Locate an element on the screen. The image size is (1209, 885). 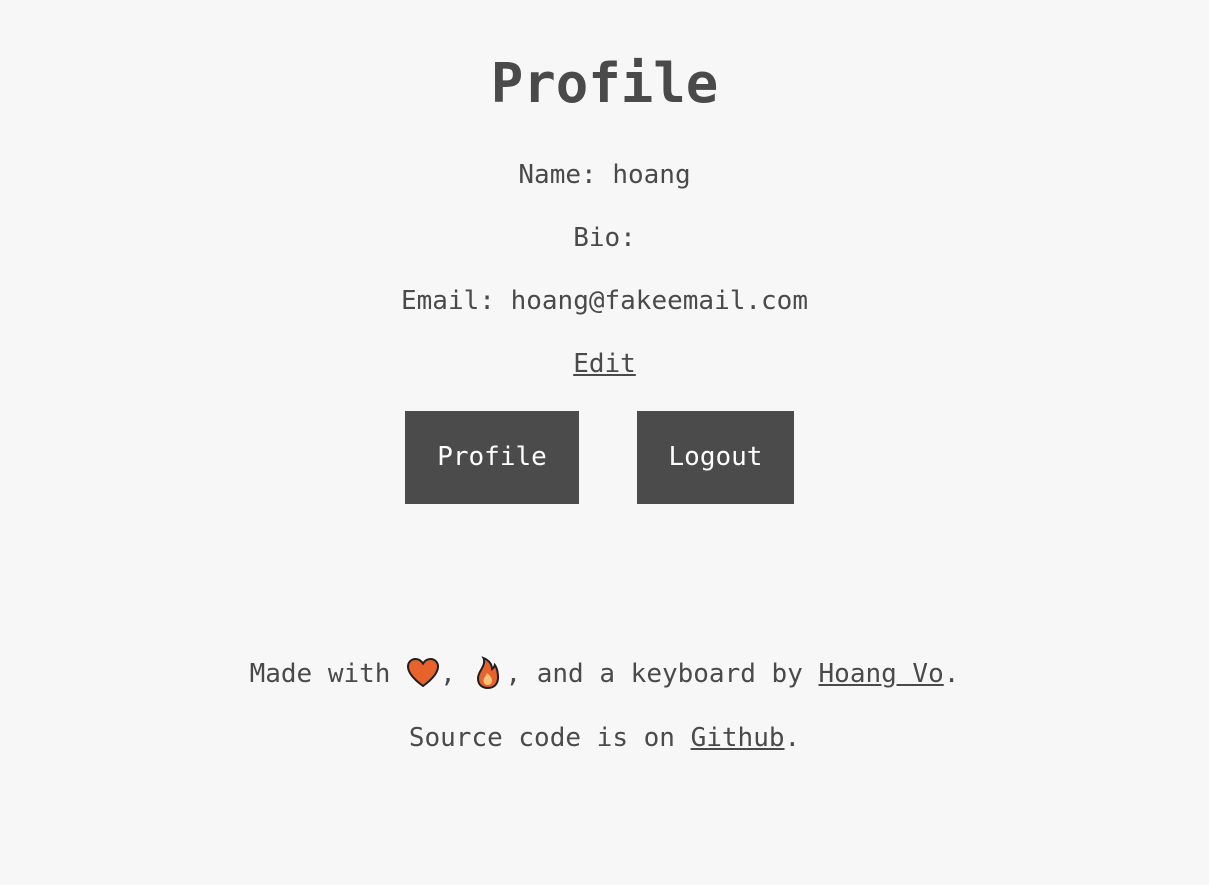
comma-text: , is located at coordinates (448, 674).